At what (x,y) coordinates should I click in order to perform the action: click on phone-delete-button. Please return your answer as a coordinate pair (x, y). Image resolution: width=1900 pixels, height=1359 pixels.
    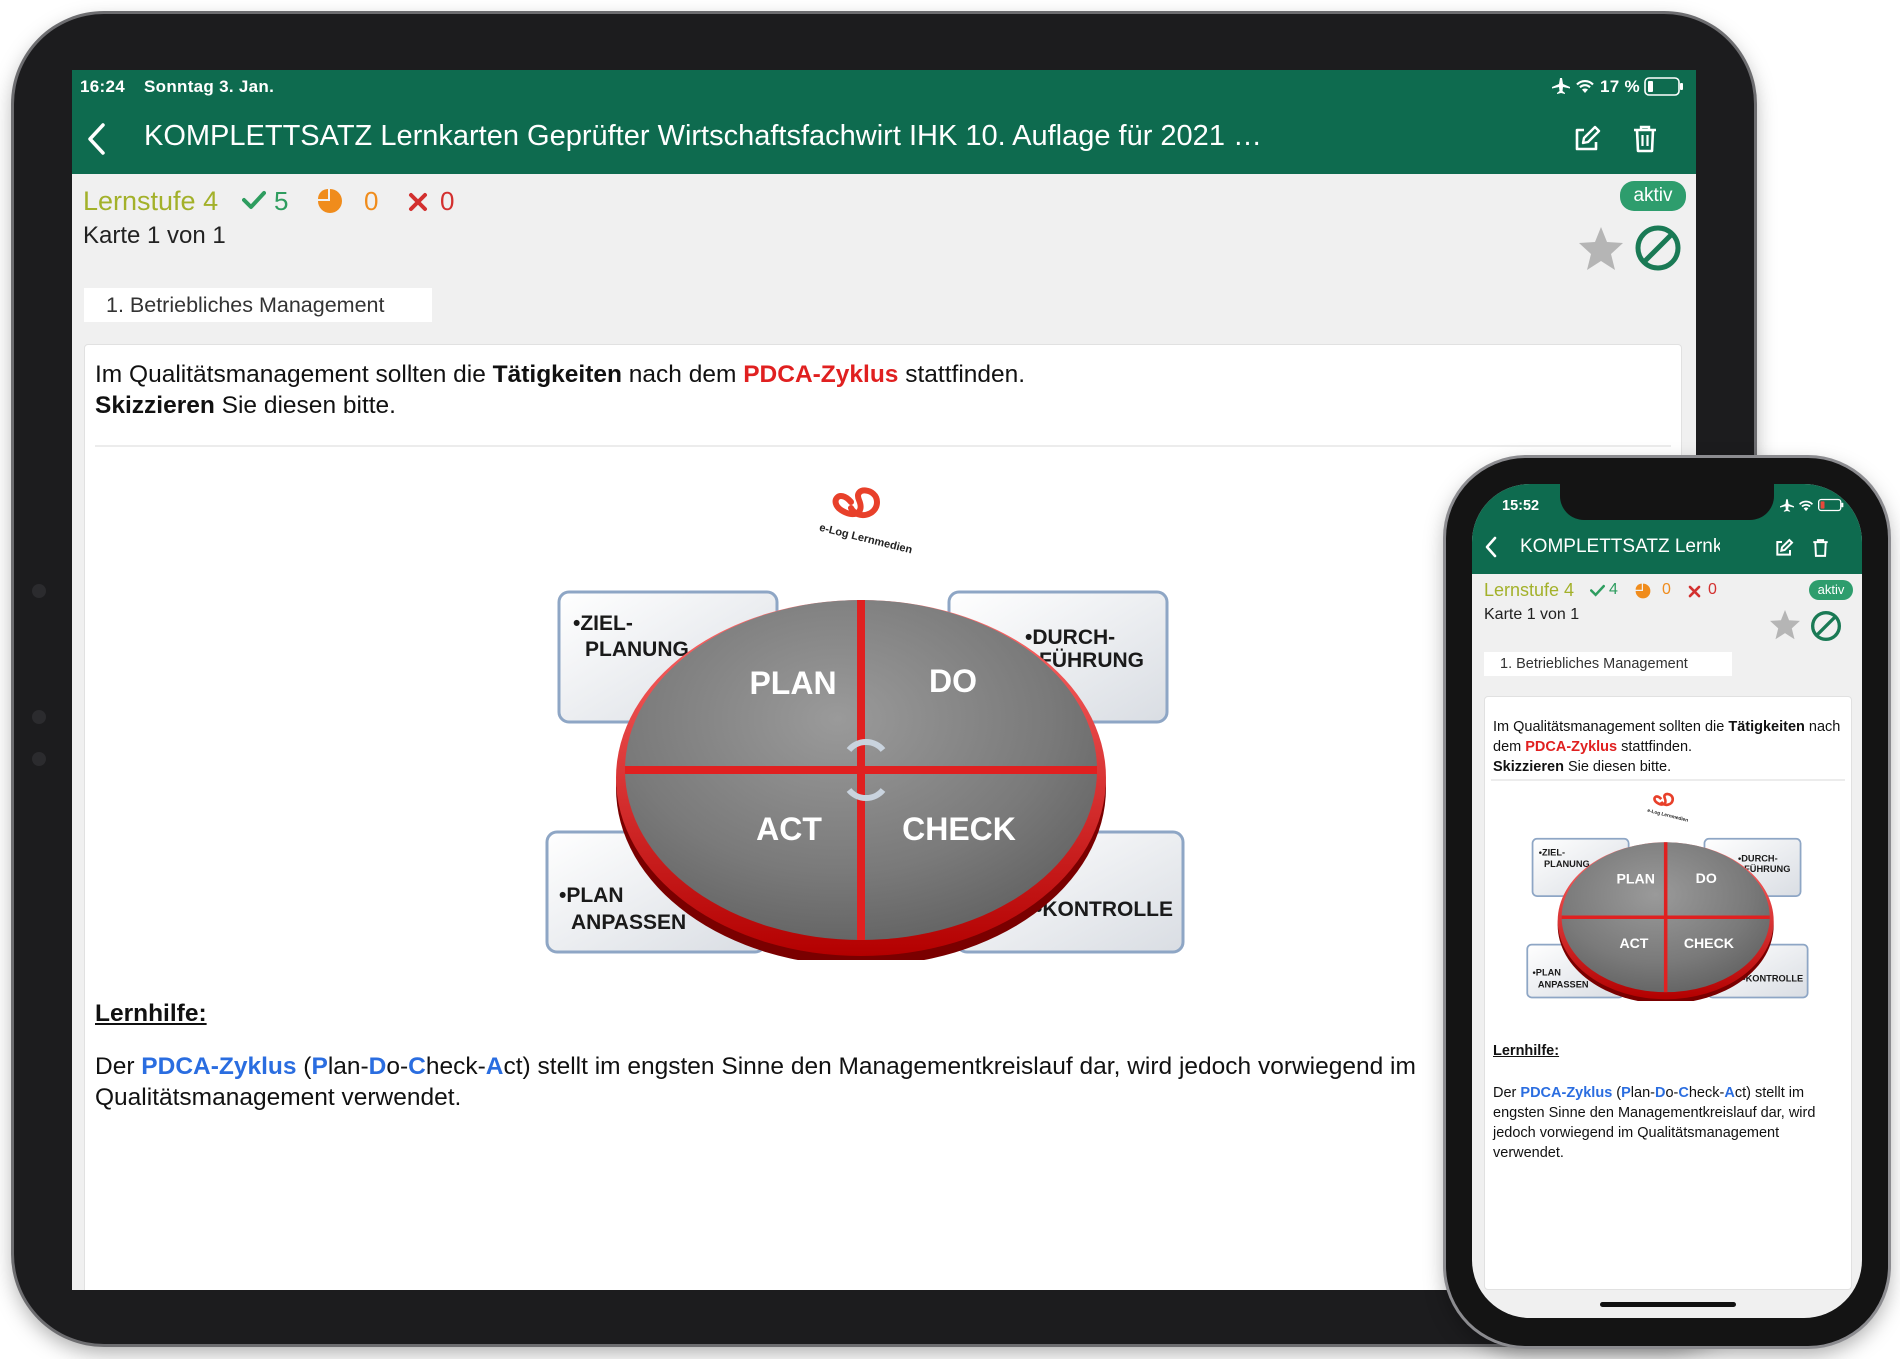
    Looking at the image, I should click on (1820, 548).